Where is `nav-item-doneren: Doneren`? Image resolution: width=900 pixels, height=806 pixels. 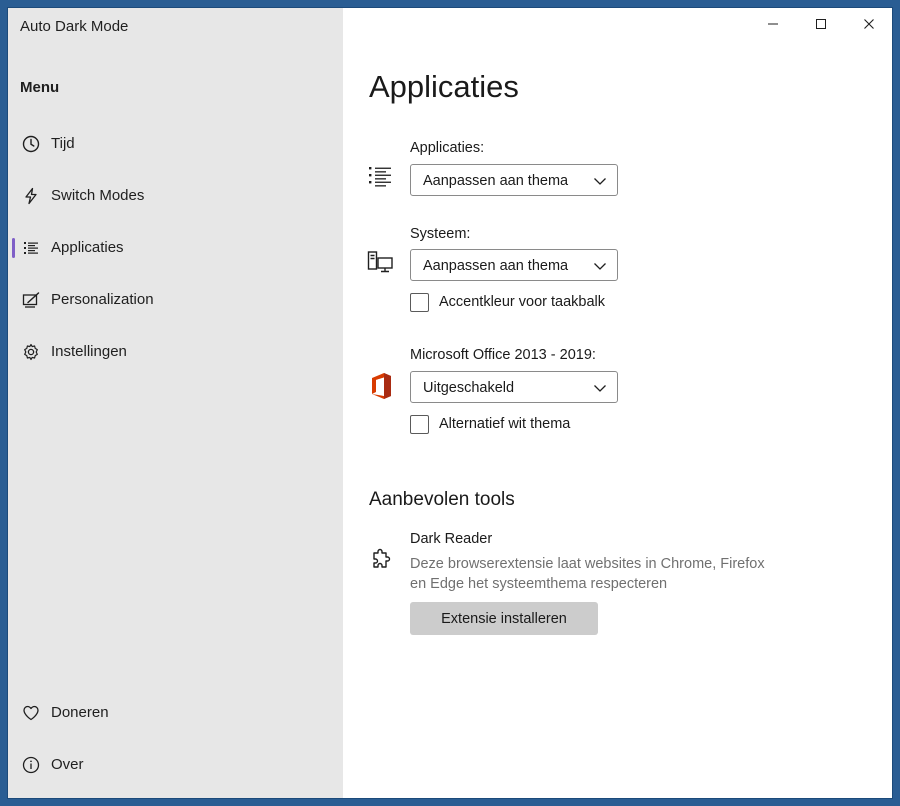
nav-item-doneren: Doneren is located at coordinates (175, 713).